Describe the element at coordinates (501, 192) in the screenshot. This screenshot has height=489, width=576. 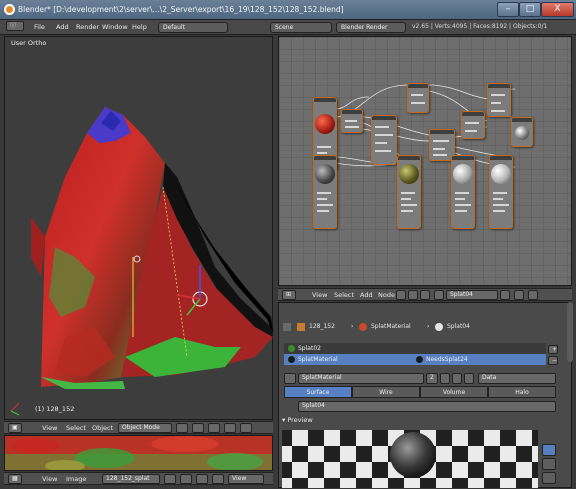
I see `texture-node-white` at that location.